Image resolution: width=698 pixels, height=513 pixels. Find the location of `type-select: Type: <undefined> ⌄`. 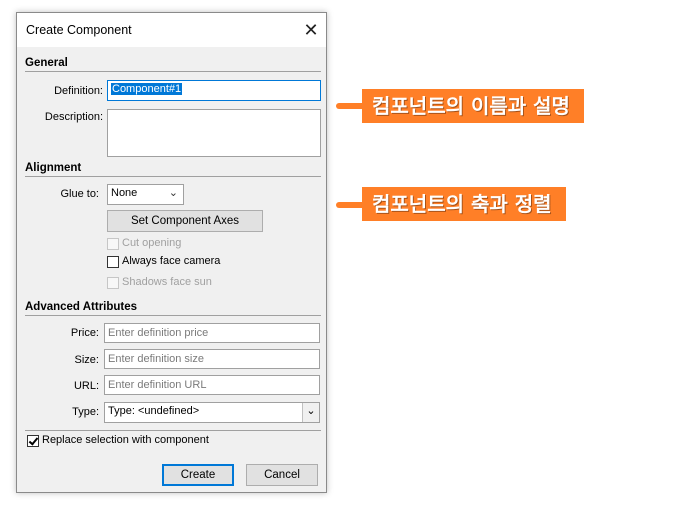

type-select: Type: <undefined> ⌄ is located at coordinates (212, 412).